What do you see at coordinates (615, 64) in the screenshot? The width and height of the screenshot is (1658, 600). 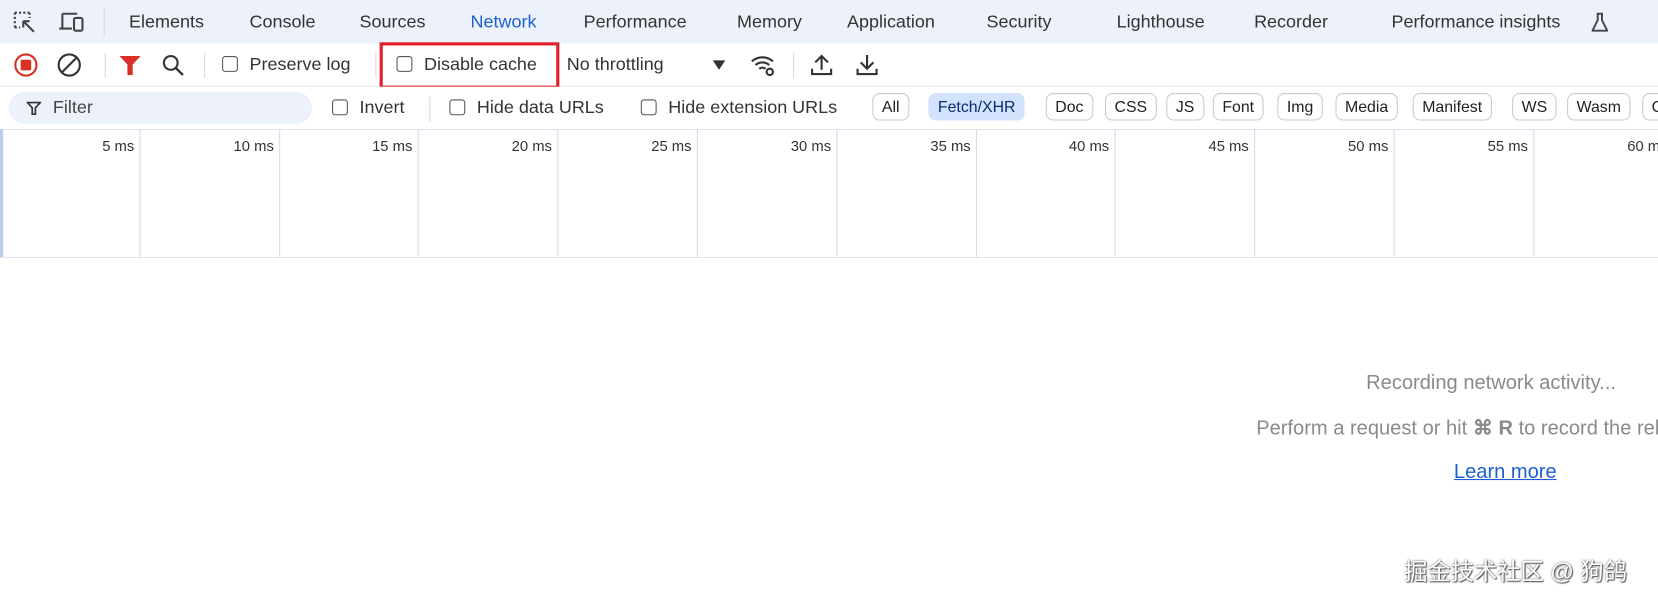 I see `throttling-value: No throttling` at bounding box center [615, 64].